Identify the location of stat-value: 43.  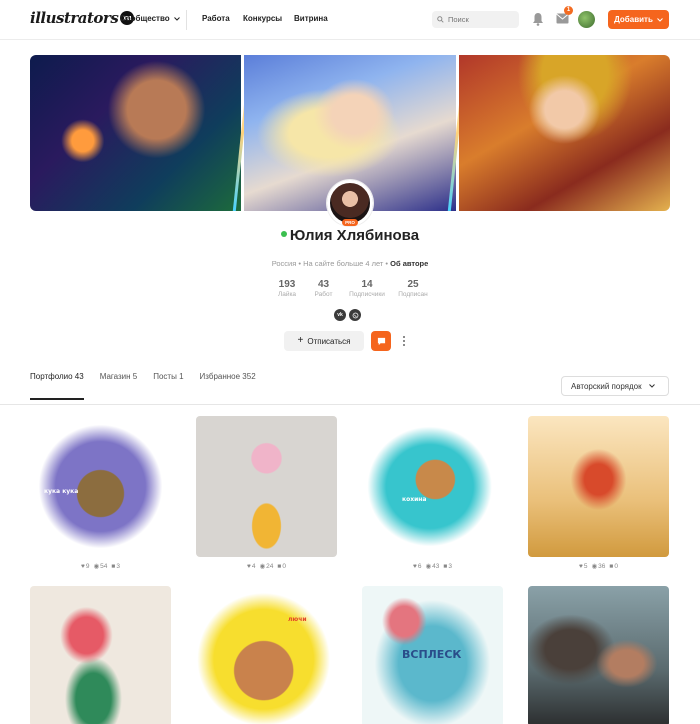
(323, 284).